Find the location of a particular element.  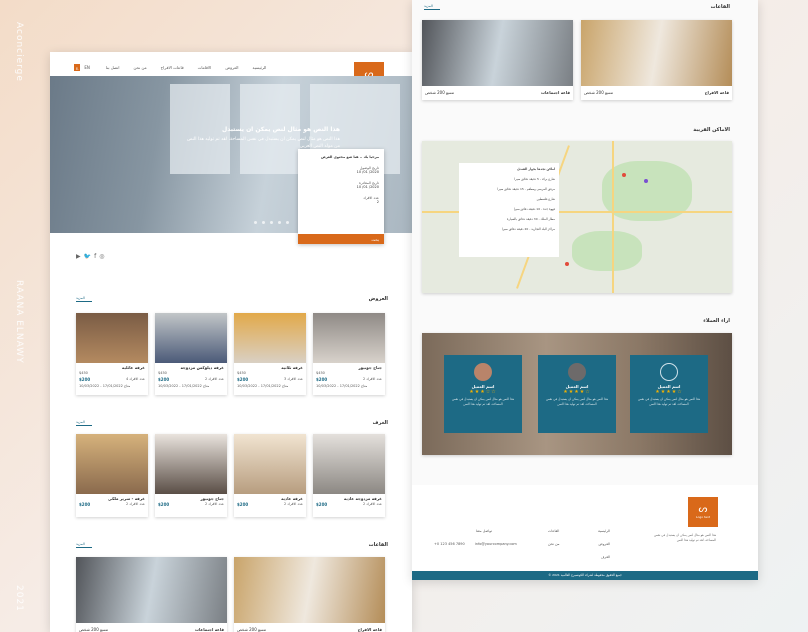

reviews-title: اراء العملاء is located at coordinates (716, 321).